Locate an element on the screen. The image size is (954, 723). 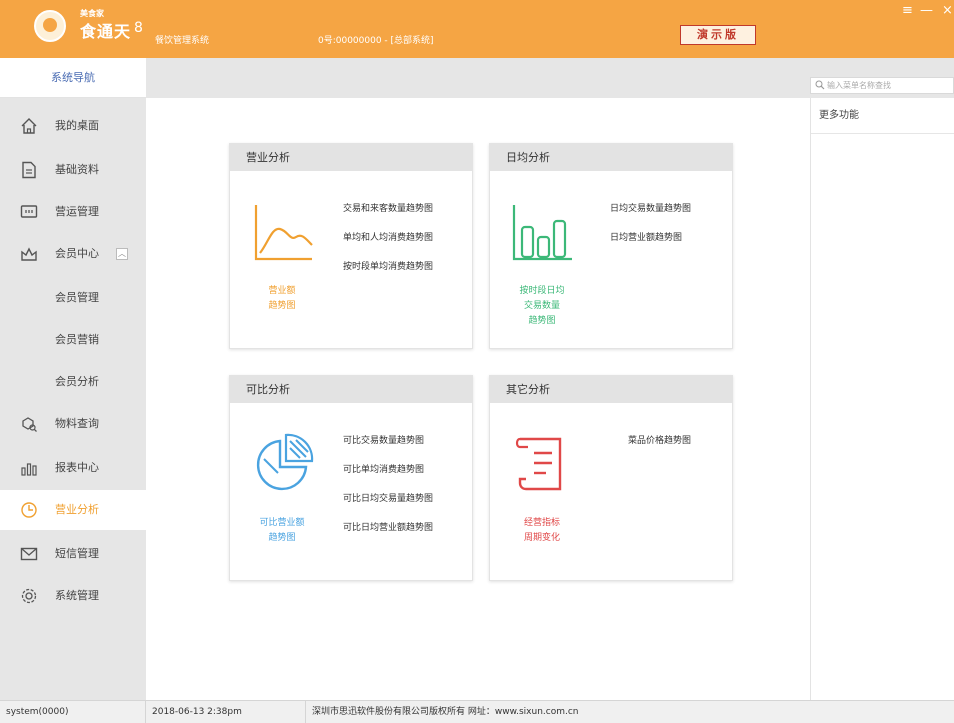
link-dish-price-trend: 菜品价格趋势图 is located at coordinates (659, 439).